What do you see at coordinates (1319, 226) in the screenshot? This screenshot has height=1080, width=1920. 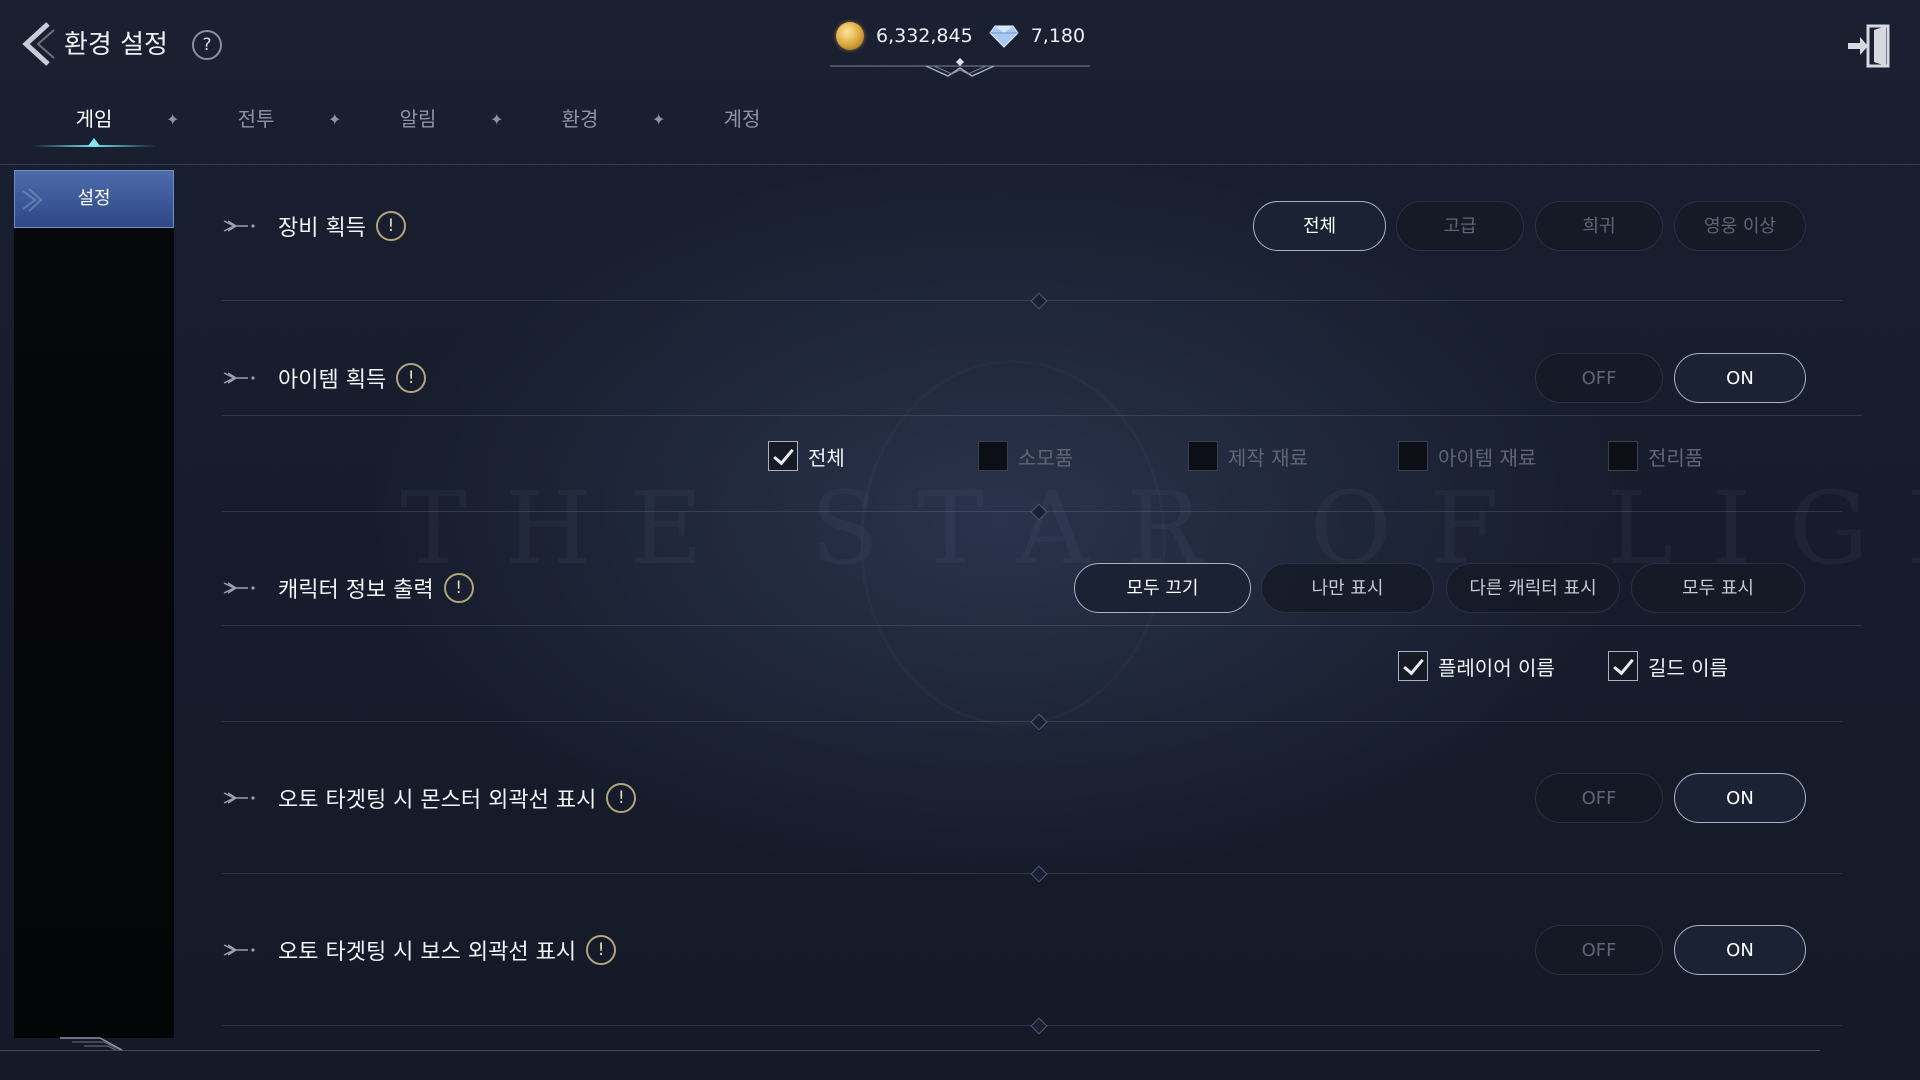 I see `equipment-option-all: 전체` at bounding box center [1319, 226].